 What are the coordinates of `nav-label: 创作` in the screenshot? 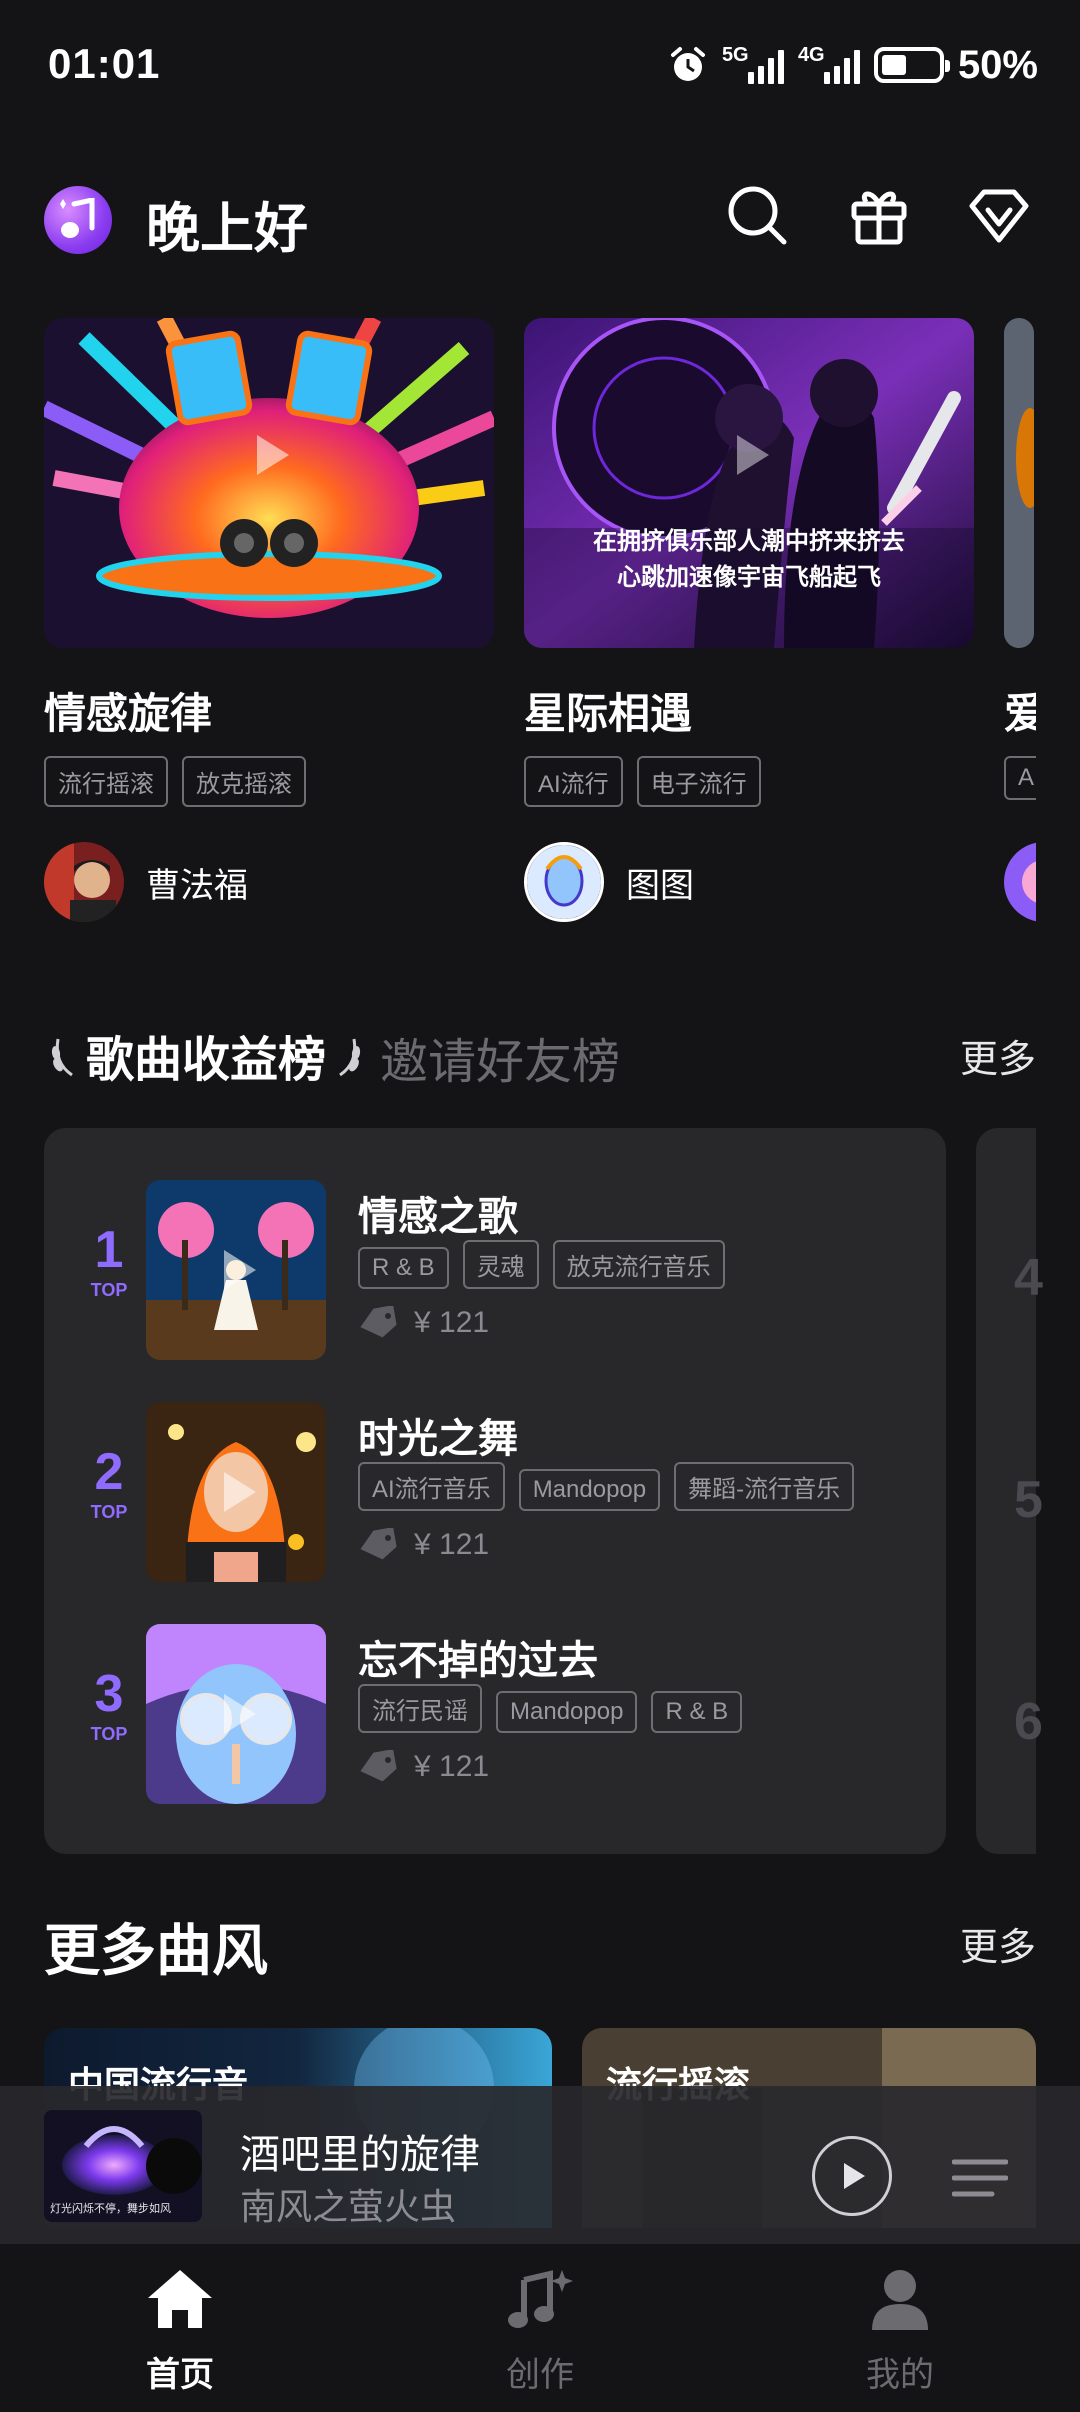 It's located at (540, 2375).